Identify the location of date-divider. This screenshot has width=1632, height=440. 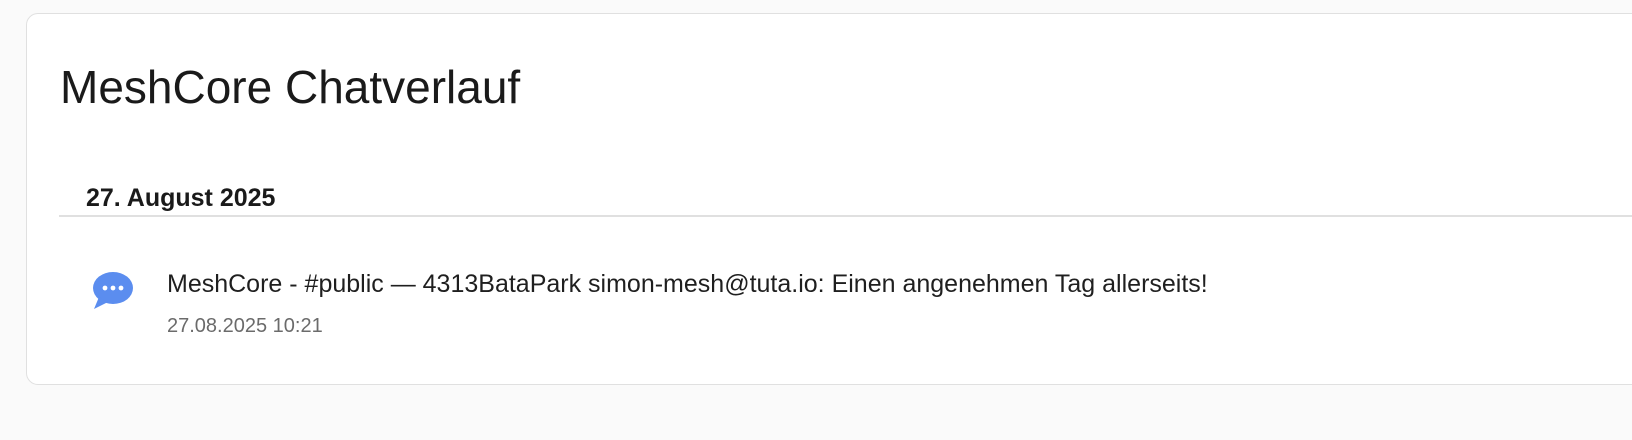
(845, 216).